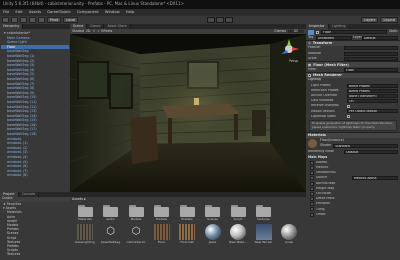 This screenshot has height=260, width=400. What do you see at coordinates (289, 234) in the screenshot?
I see `asset-item: scrap` at bounding box center [289, 234].